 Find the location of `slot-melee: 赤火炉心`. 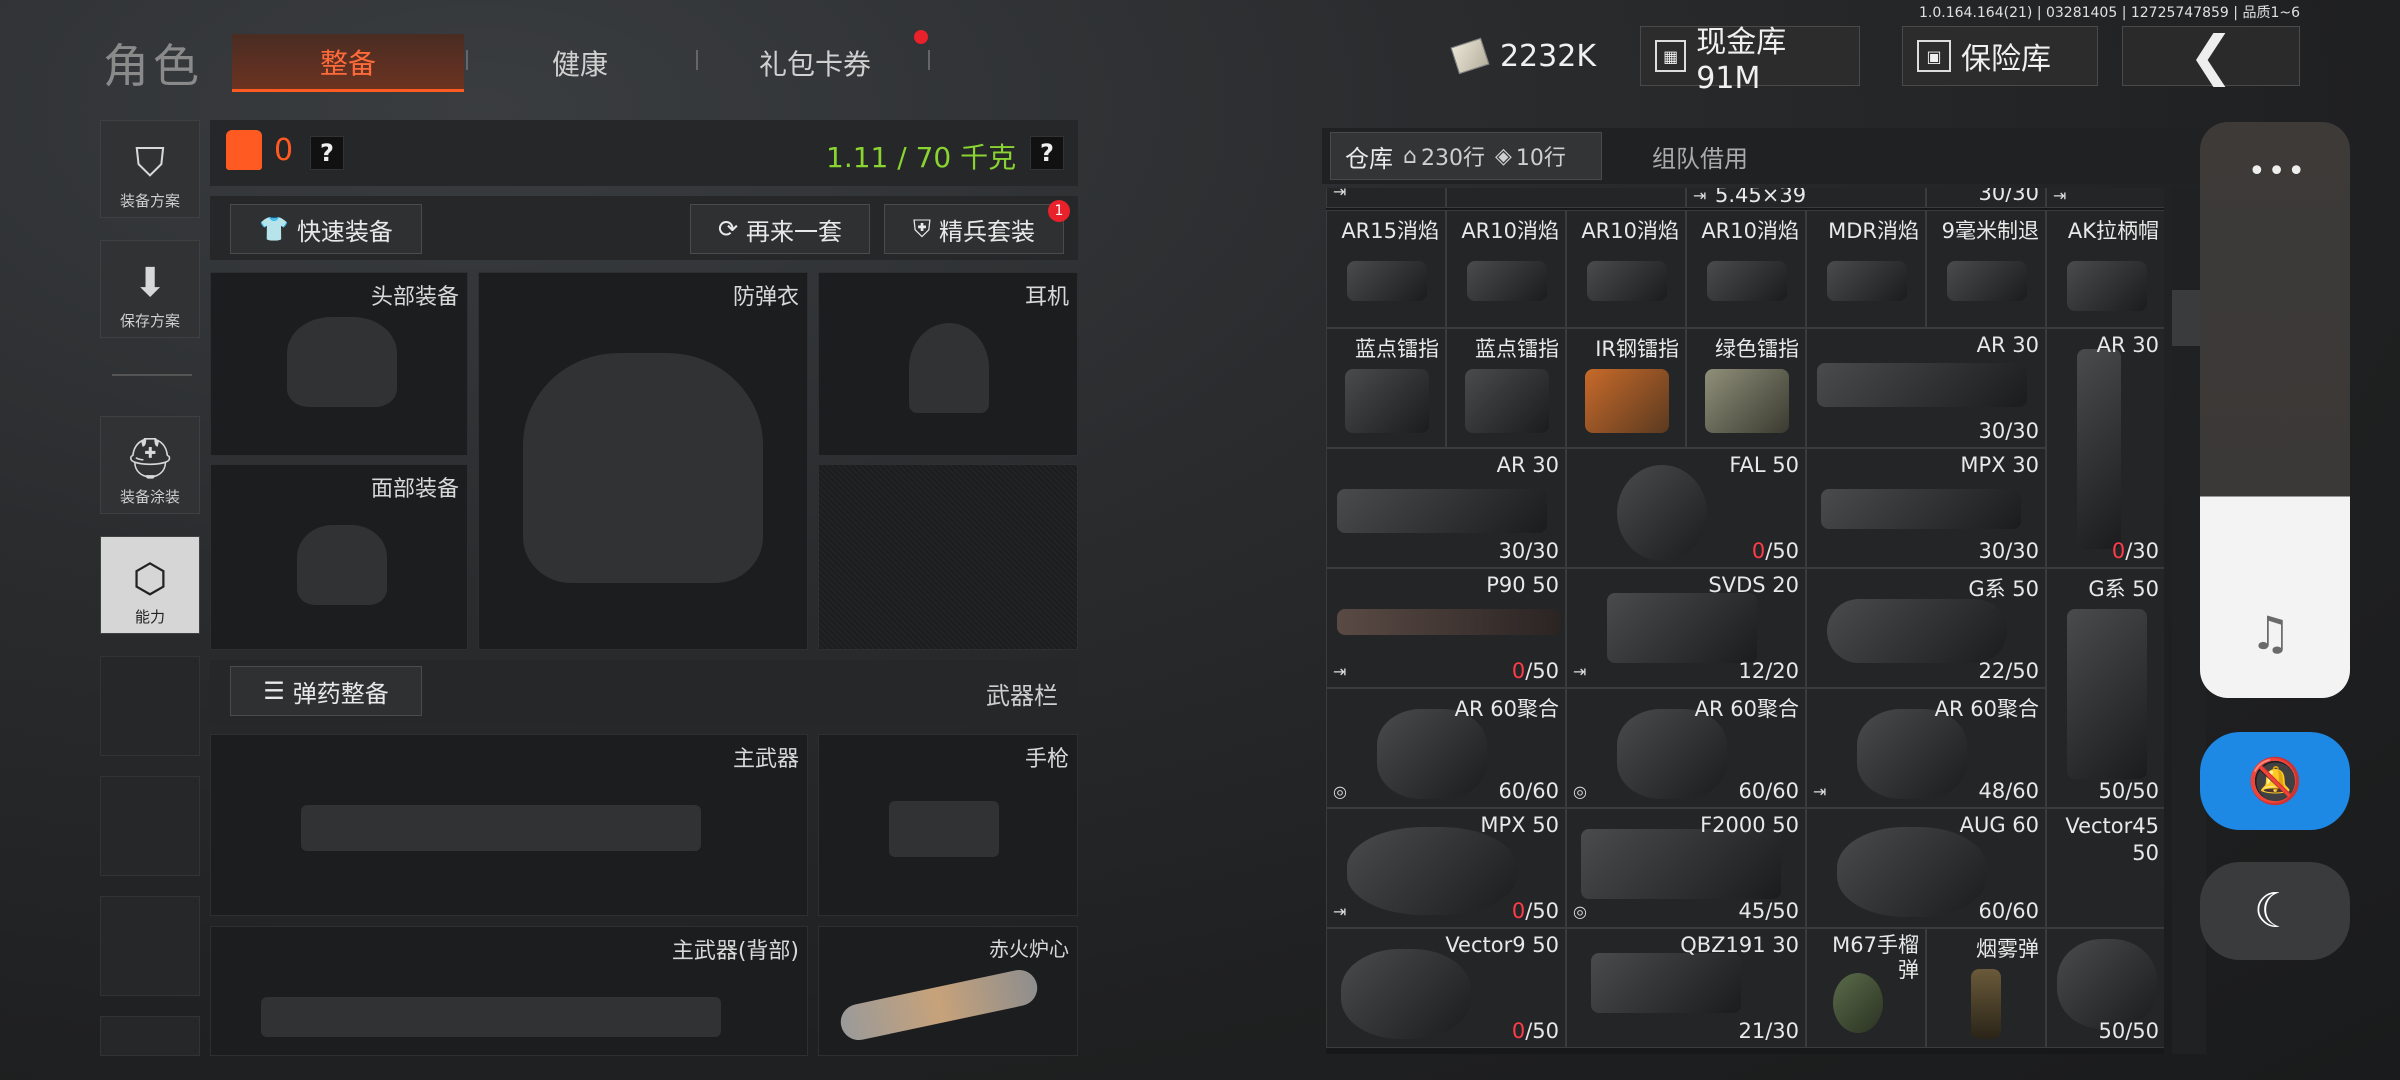

slot-melee: 赤火炉心 is located at coordinates (948, 991).